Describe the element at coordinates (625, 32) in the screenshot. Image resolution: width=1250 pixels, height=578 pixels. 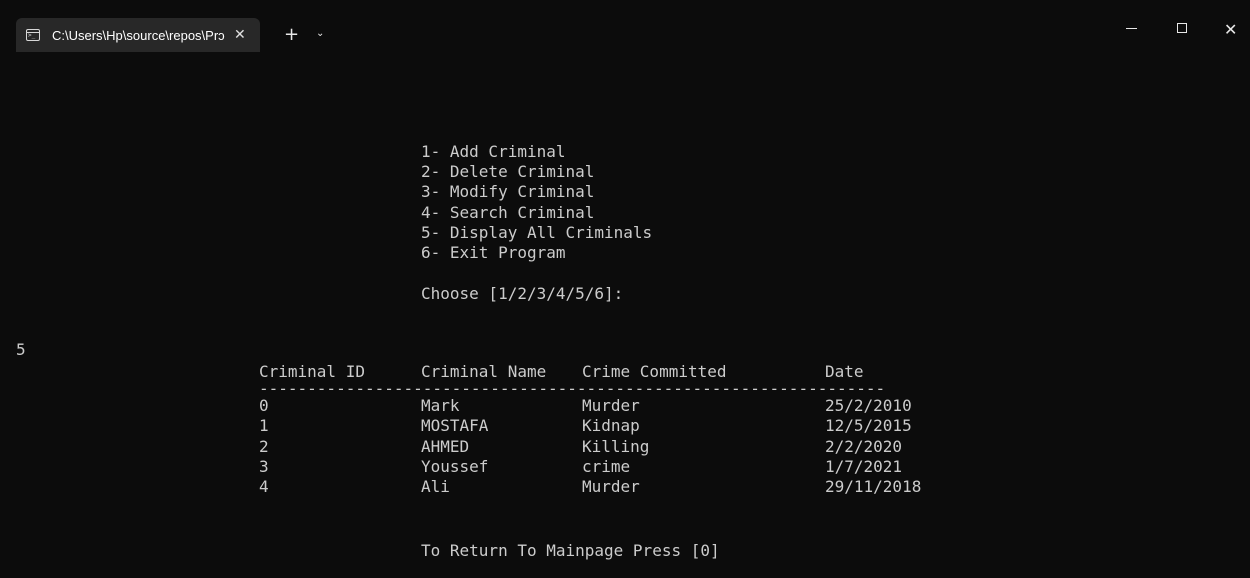
I see `title-bar: C:\Users\Hp\source\repos\Prɔ ✕ + ⌄ ✕` at that location.